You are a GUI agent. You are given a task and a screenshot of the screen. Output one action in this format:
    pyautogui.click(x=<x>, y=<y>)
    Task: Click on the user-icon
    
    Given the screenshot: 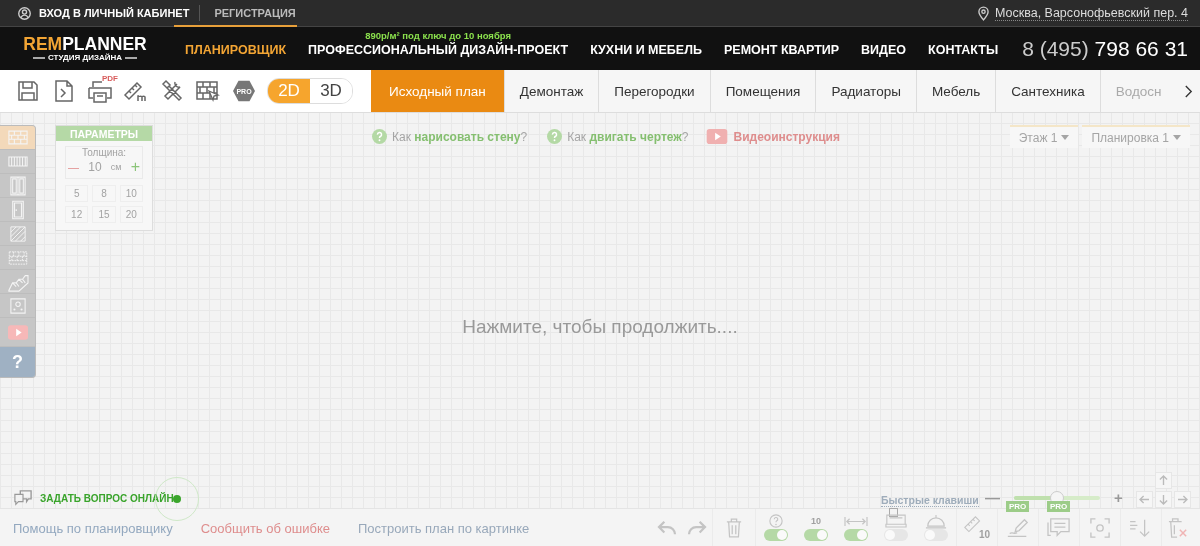 What is the action you would take?
    pyautogui.click(x=24, y=13)
    